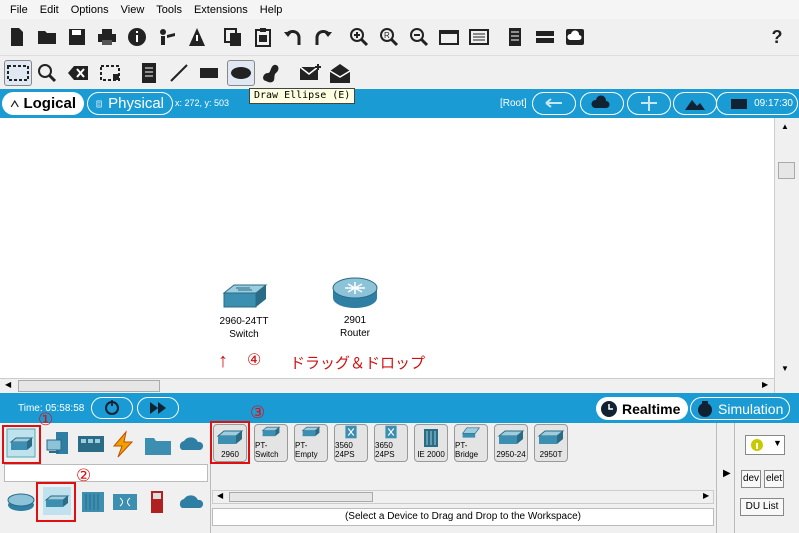 This screenshot has height=533, width=799. I want to click on scroll-left-arrow: ◀, so click(8, 384).